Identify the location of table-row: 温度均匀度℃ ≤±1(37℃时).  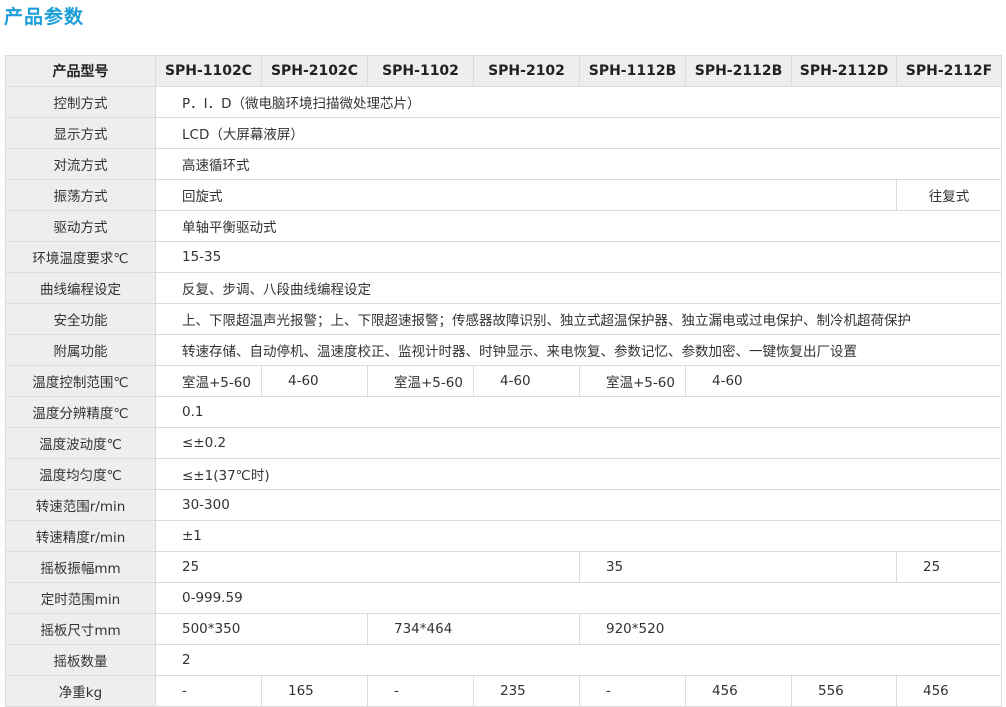
(503, 474).